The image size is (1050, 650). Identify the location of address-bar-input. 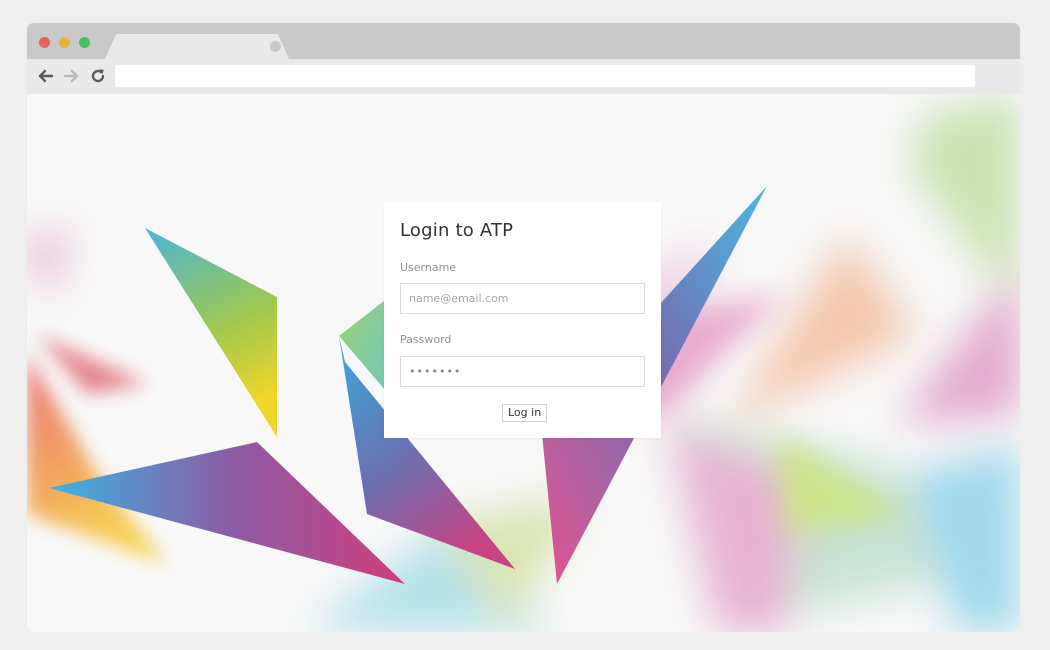
(545, 76).